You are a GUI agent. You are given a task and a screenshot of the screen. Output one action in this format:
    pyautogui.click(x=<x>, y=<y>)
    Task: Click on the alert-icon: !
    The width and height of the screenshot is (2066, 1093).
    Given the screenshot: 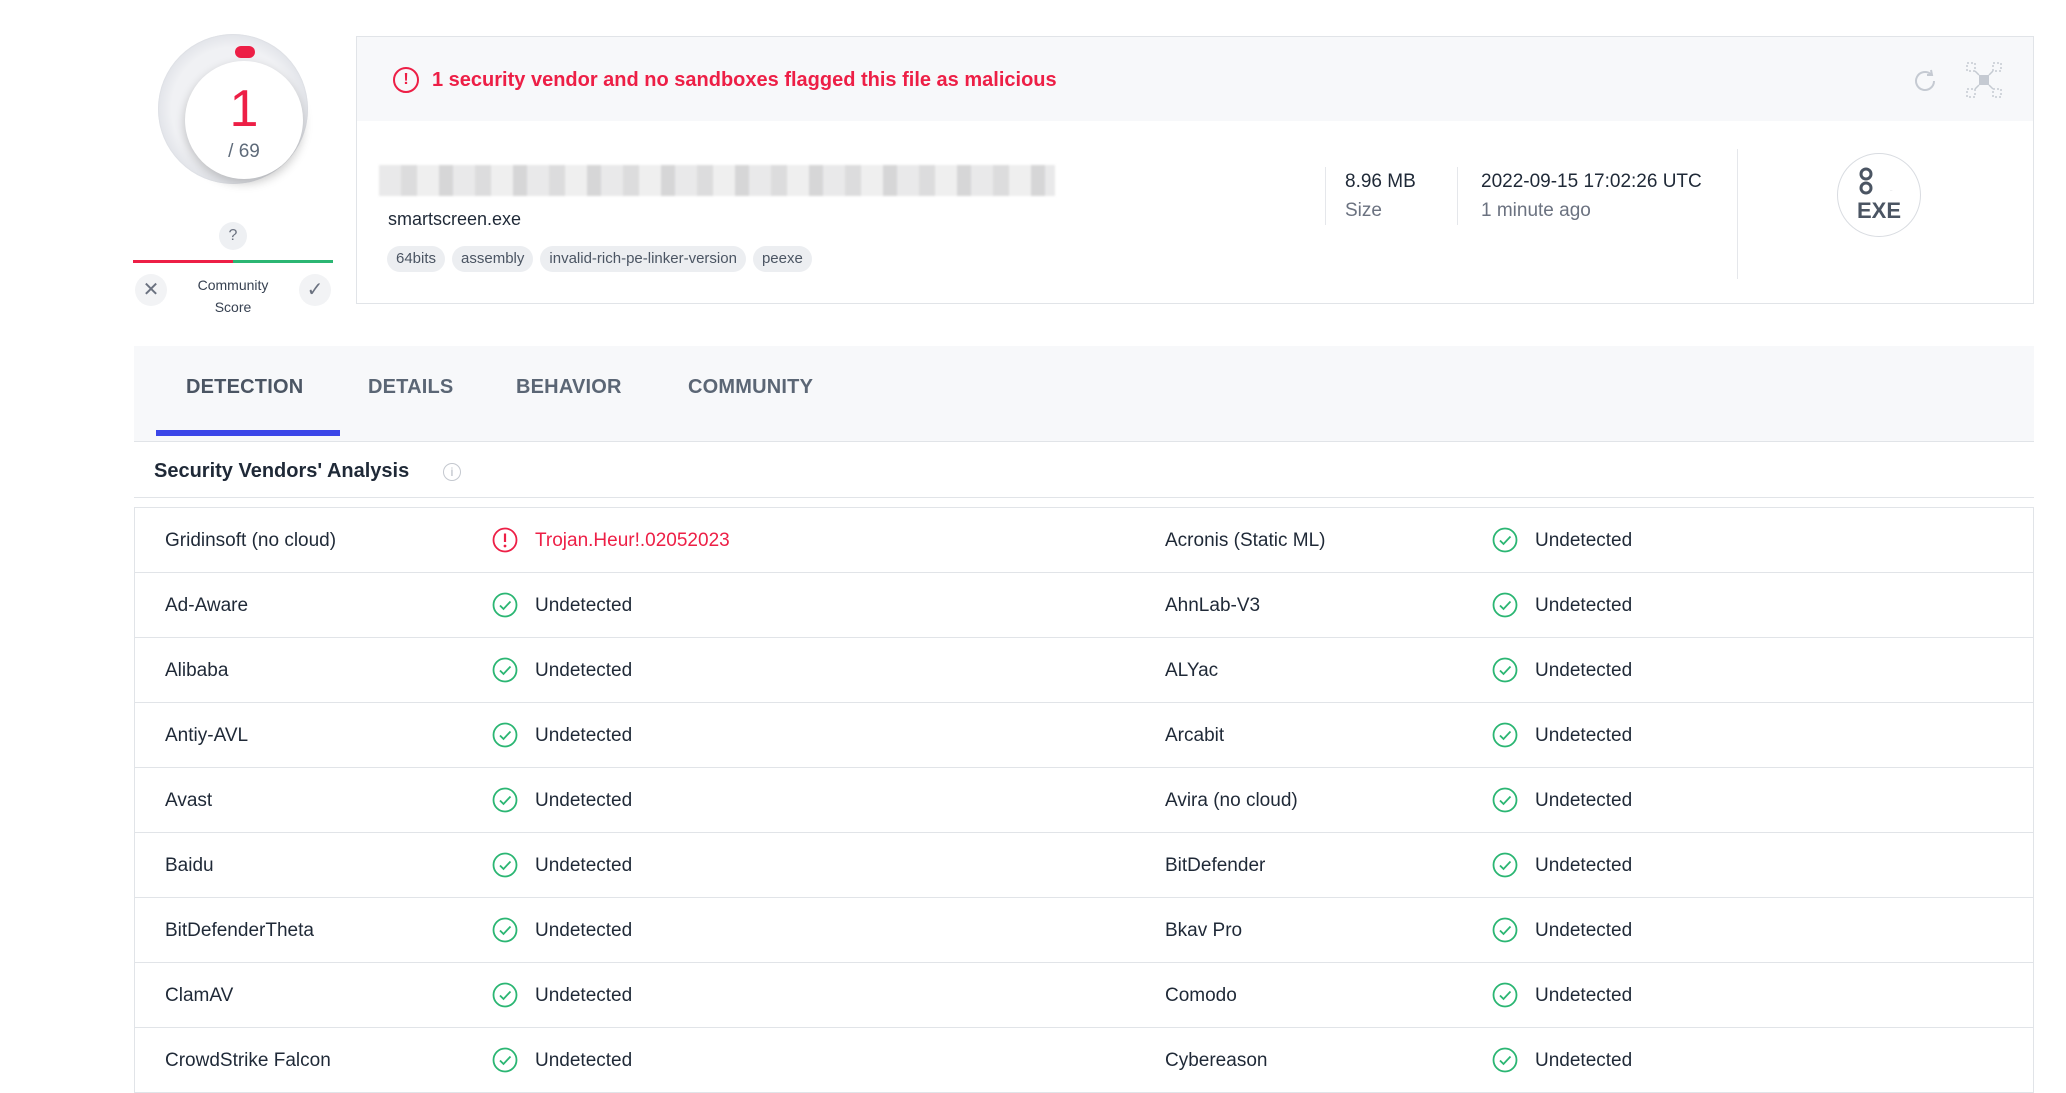 What is the action you would take?
    pyautogui.click(x=406, y=80)
    